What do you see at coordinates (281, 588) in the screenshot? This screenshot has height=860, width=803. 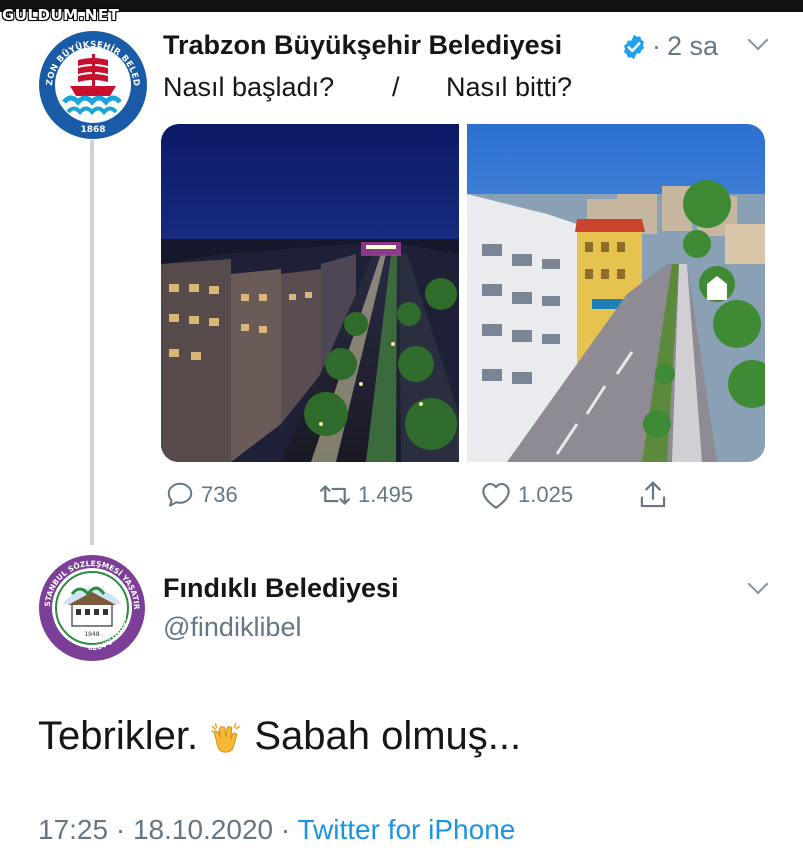 I see `author-name-findikli: Fındıklı Belediyesi` at bounding box center [281, 588].